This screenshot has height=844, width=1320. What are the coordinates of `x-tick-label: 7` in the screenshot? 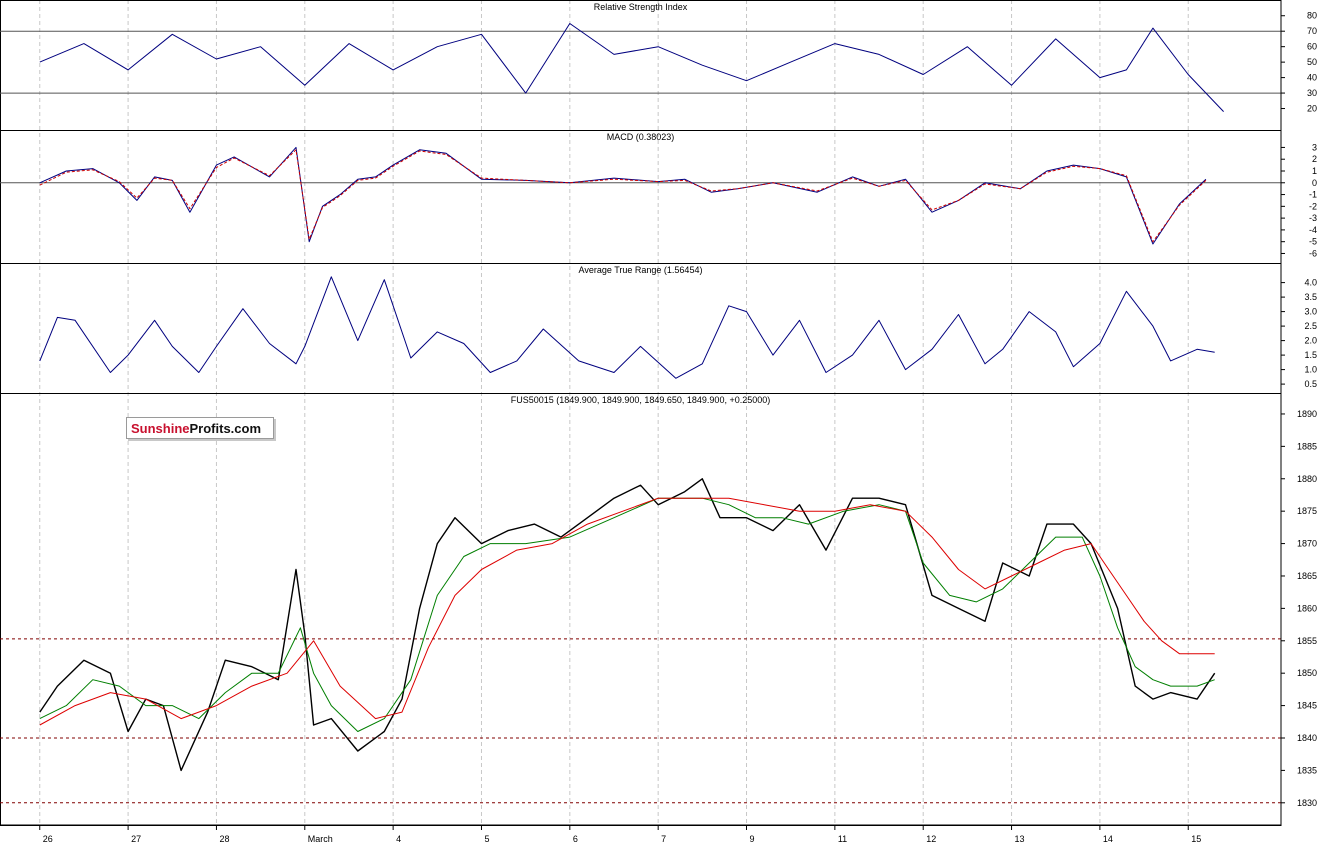 It's located at (663, 839).